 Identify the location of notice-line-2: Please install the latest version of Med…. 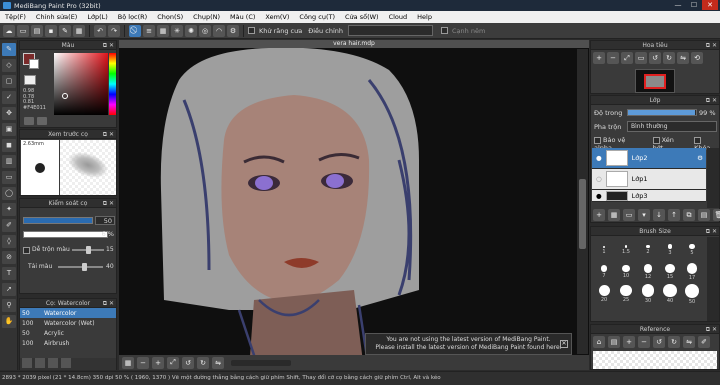
(468, 348).